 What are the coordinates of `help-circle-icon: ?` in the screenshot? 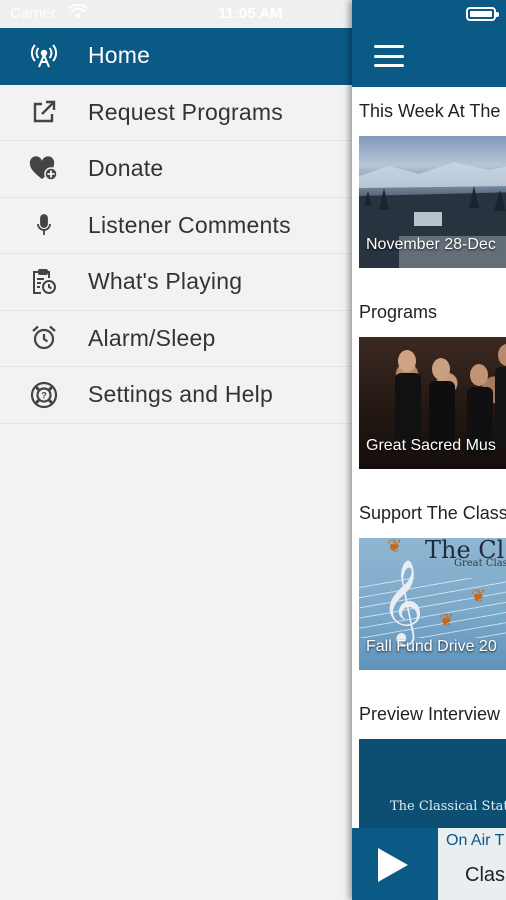 It's located at (44, 395).